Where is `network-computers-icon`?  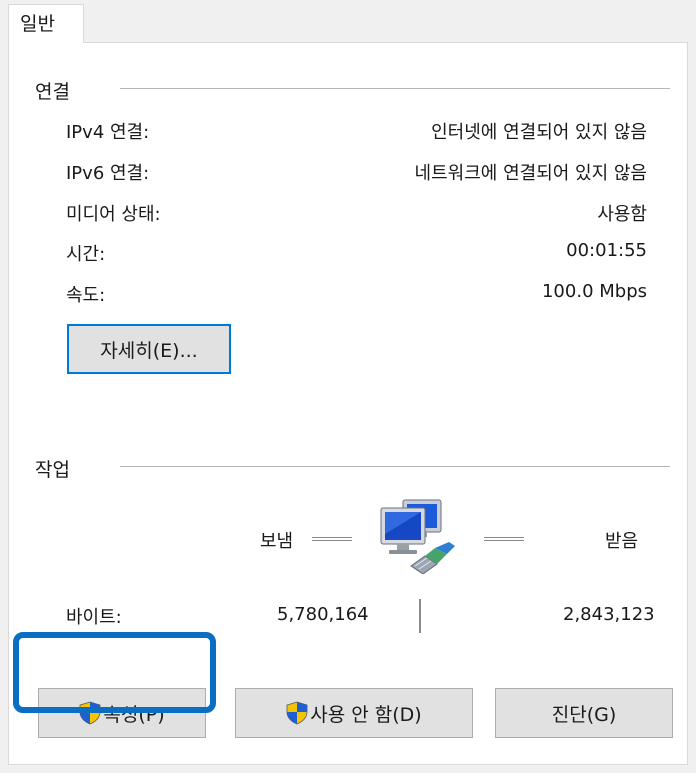 network-computers-icon is located at coordinates (420, 536).